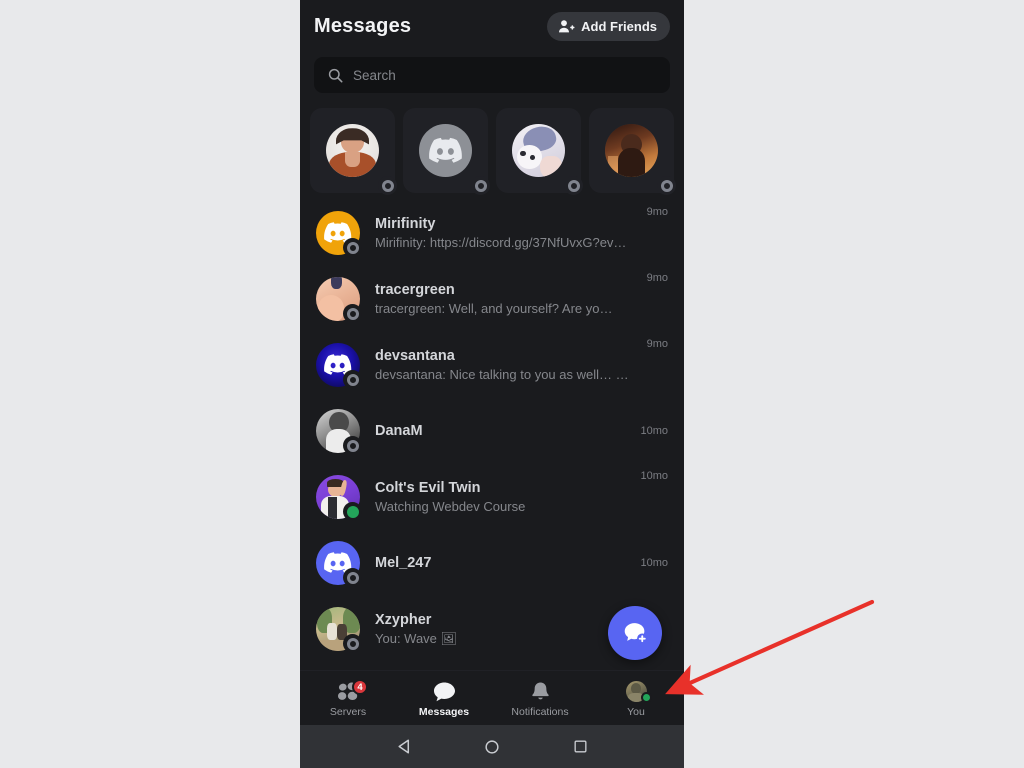 Image resolution: width=1024 pixels, height=768 pixels. I want to click on bottom-navigation: 4 Servers Messages Notifications You, so click(492, 697).